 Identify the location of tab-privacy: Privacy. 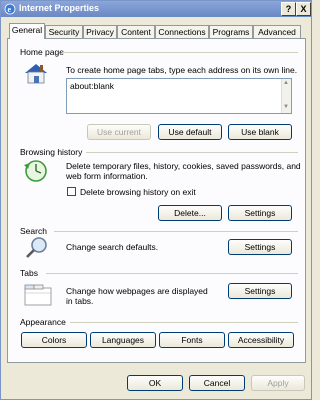
(100, 31).